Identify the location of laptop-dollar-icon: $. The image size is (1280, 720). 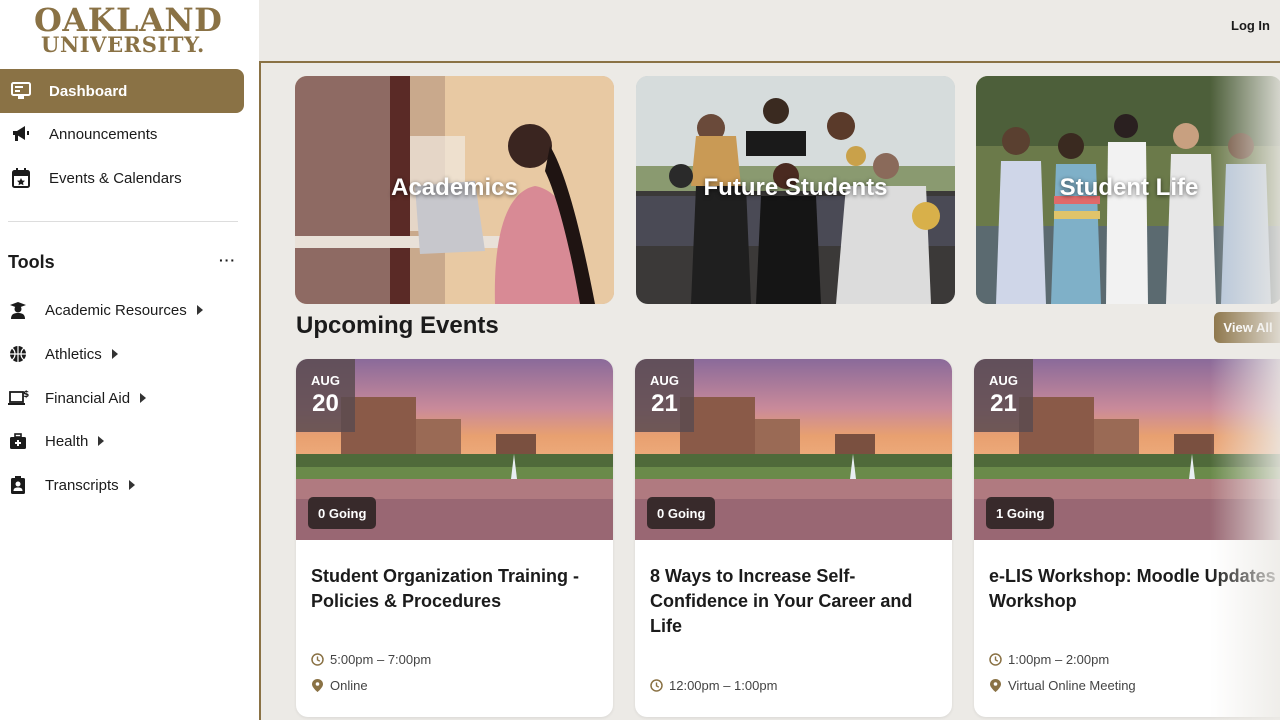
(18, 398).